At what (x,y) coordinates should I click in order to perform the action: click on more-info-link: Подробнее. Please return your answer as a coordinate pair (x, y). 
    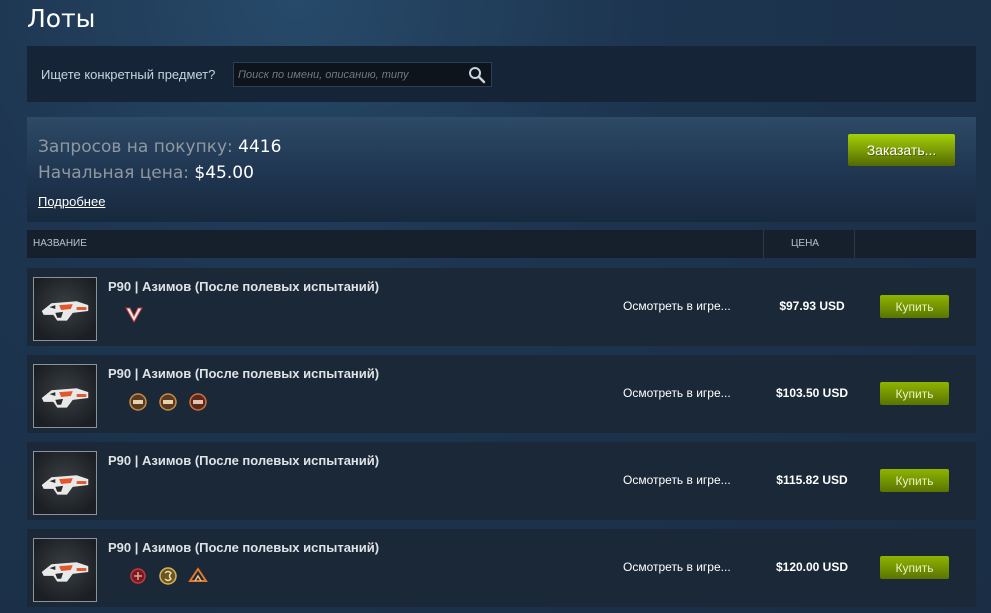
    Looking at the image, I should click on (71, 201).